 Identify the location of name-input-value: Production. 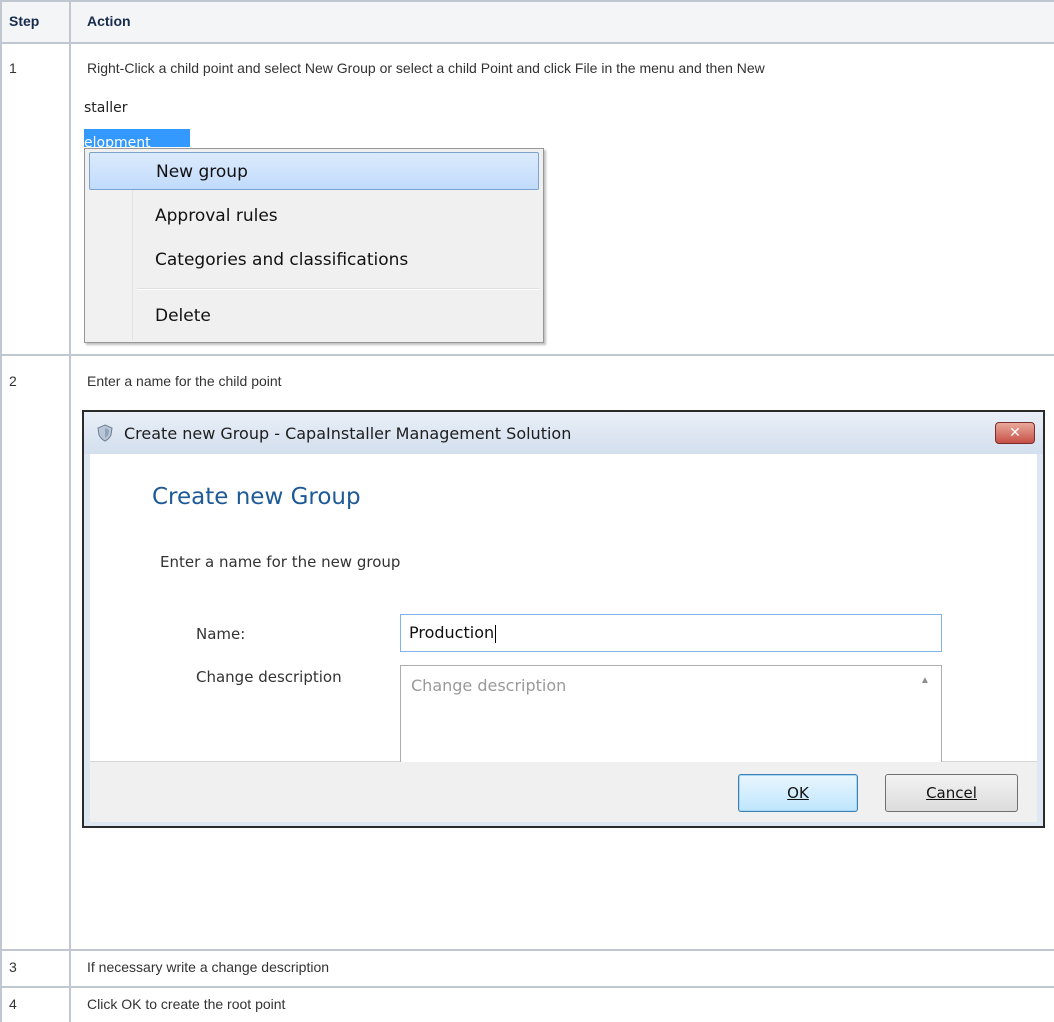
(452, 632).